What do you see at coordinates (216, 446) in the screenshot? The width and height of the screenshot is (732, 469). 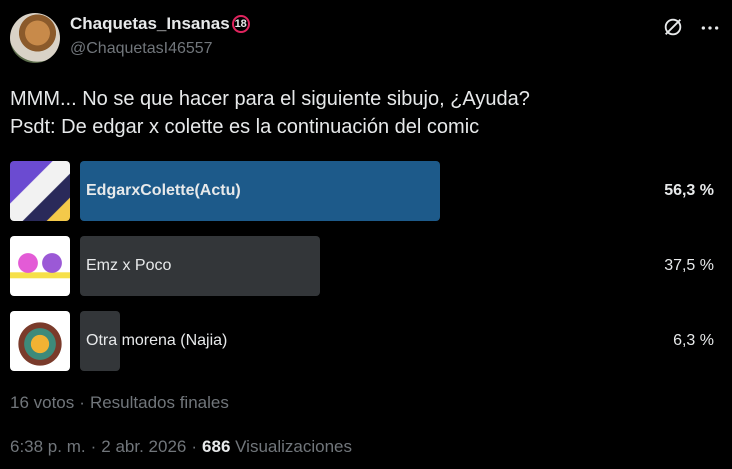 I see `views-count: 686` at bounding box center [216, 446].